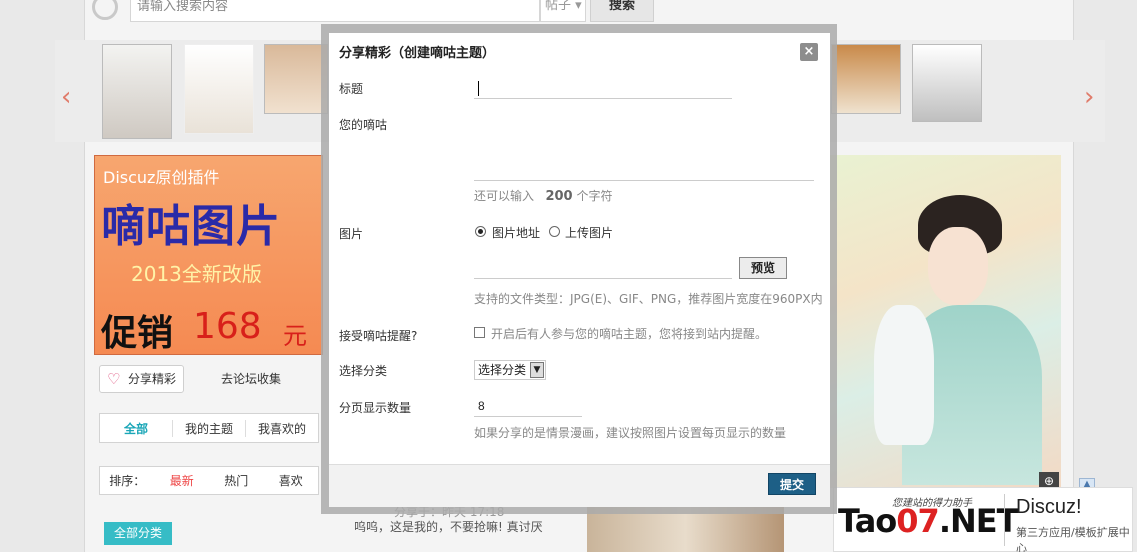  What do you see at coordinates (502, 370) in the screenshot?
I see `category-select-value: 选择分类` at bounding box center [502, 370].